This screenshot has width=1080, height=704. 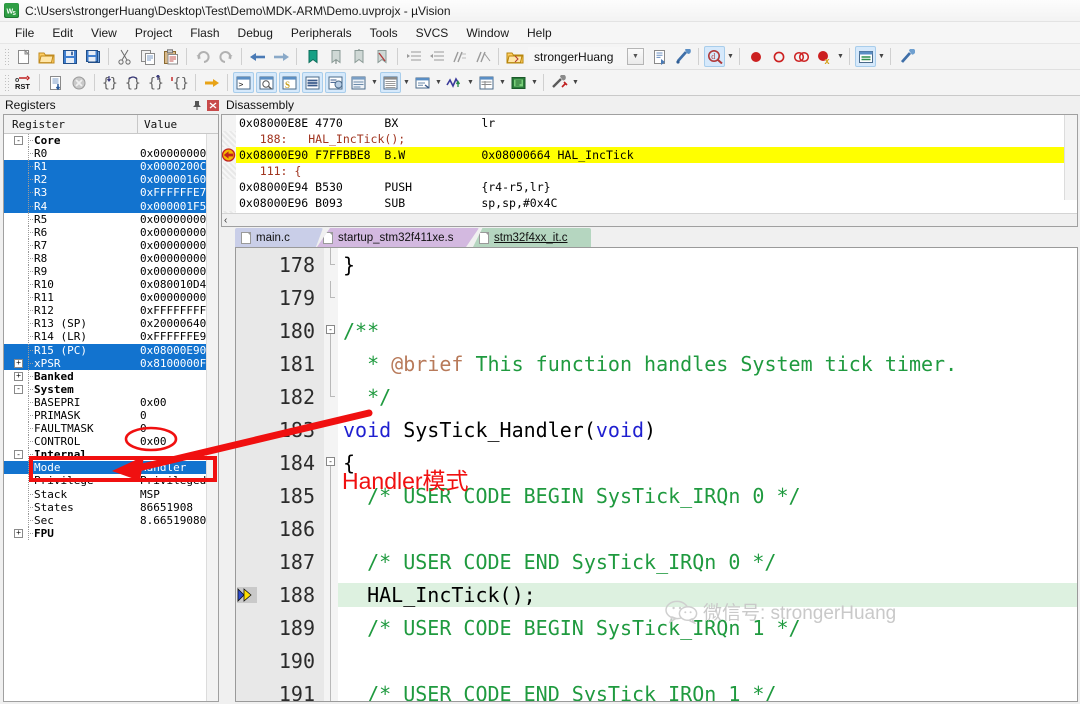 What do you see at coordinates (111, 481) in the screenshot?
I see `register-row: Privilege Privileged` at bounding box center [111, 481].